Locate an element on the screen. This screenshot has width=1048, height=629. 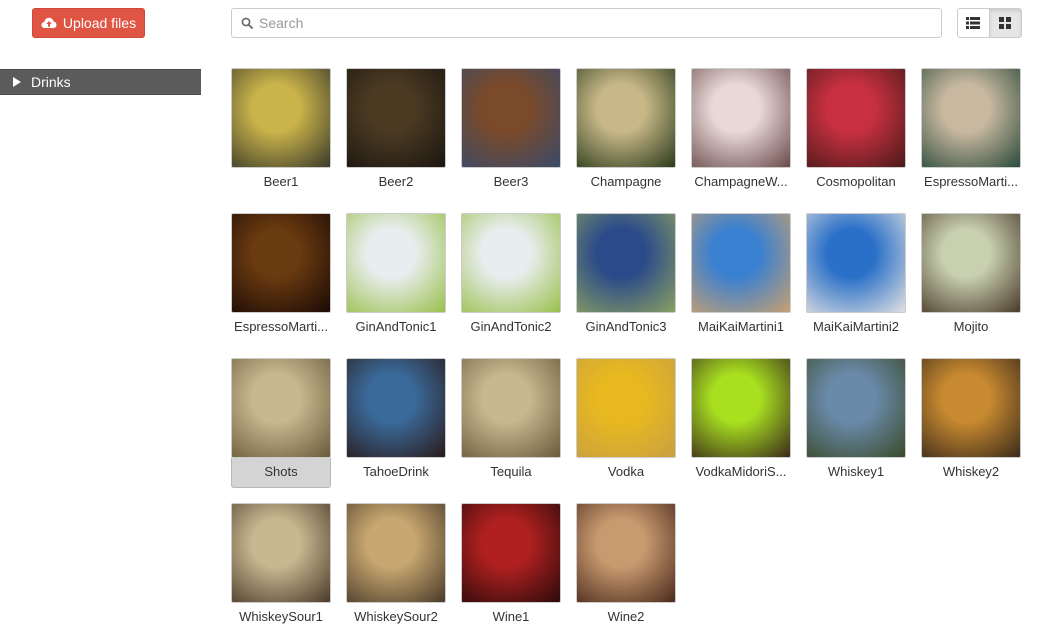
file-label: Wine2 is located at coordinates (626, 616).